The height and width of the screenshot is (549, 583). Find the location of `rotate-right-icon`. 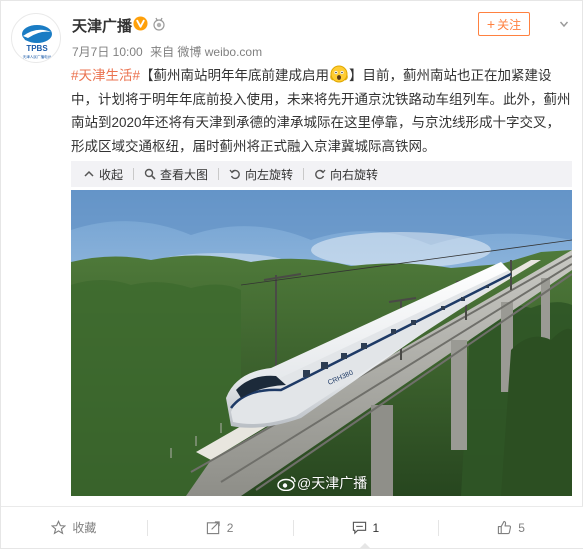

rotate-right-icon is located at coordinates (320, 174).